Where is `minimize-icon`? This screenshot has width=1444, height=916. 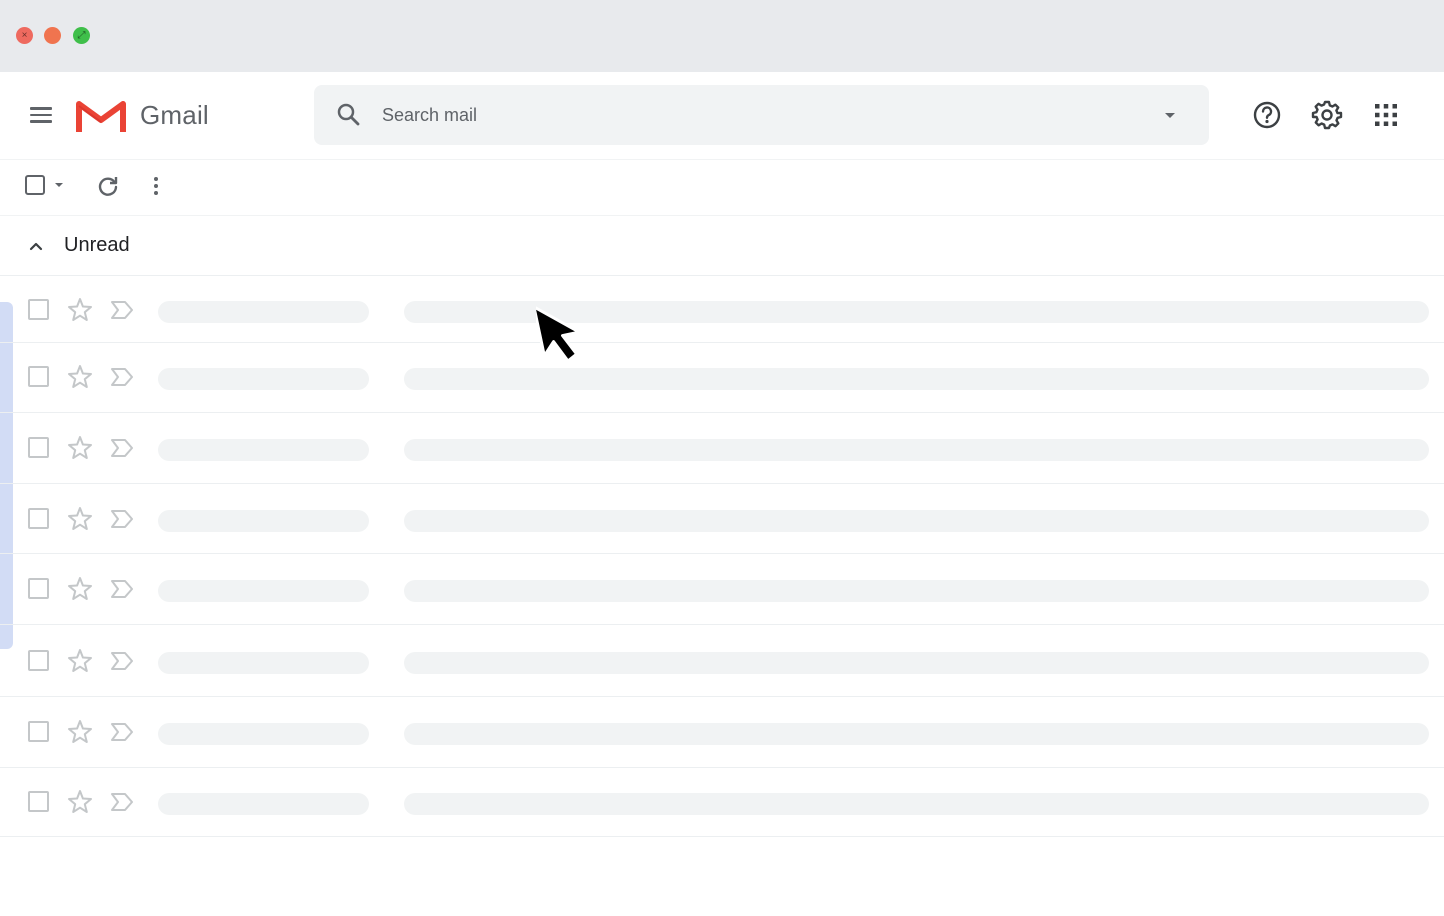
minimize-icon is located at coordinates (52, 35).